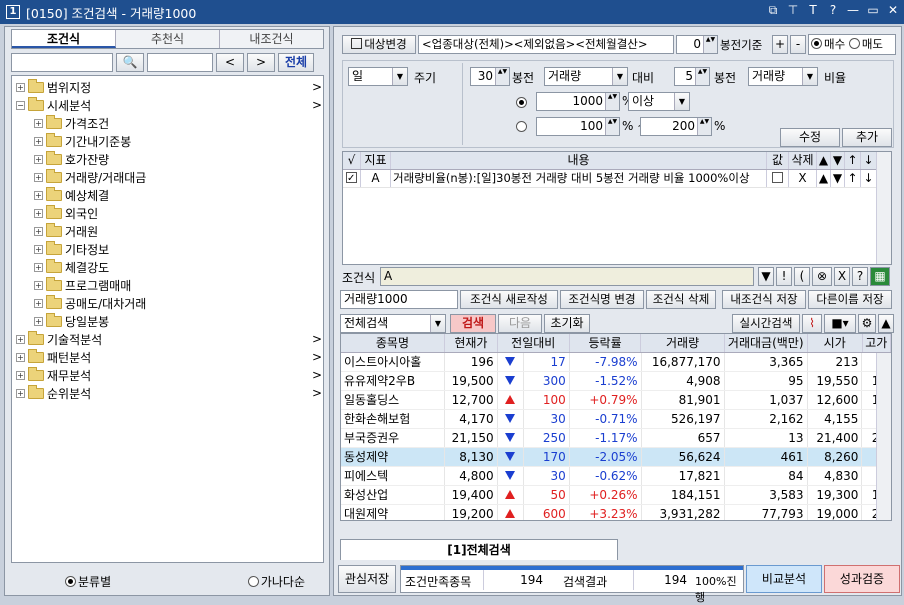  What do you see at coordinates (798, 44) in the screenshot?
I see `minus-button: -` at bounding box center [798, 44].